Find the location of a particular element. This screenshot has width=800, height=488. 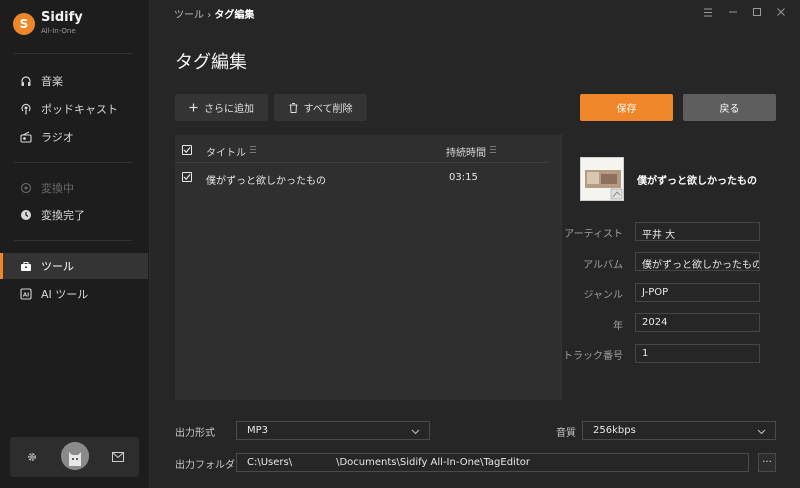

sidebar-item-radio: ラジオ is located at coordinates (74, 137).